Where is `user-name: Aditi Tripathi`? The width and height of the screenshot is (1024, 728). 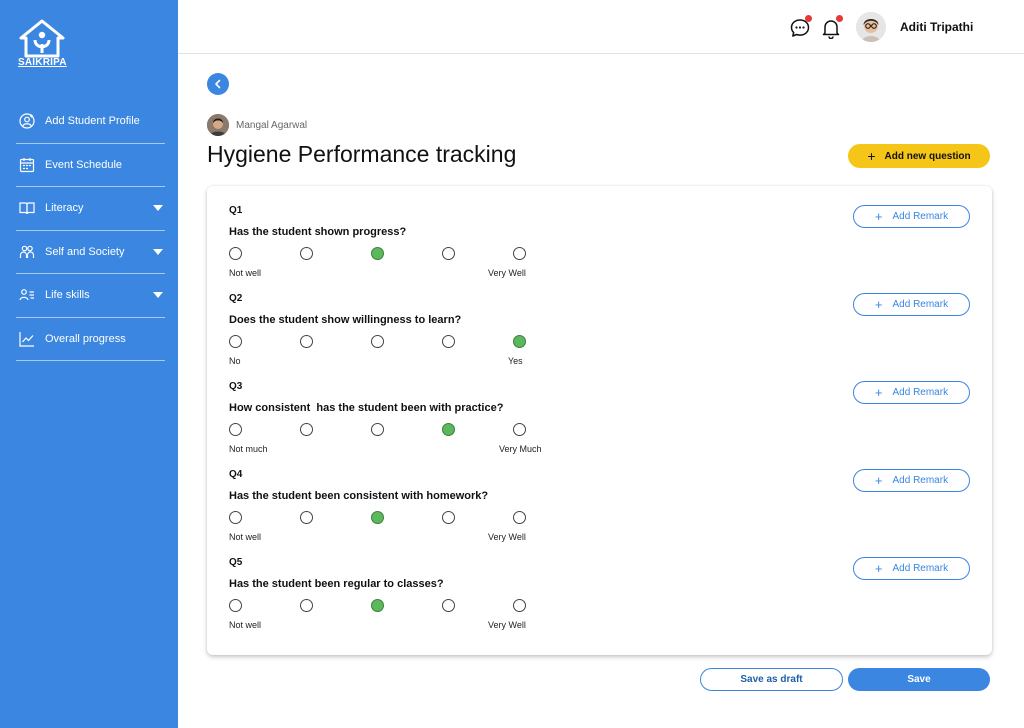 user-name: Aditi Tripathi is located at coordinates (936, 27).